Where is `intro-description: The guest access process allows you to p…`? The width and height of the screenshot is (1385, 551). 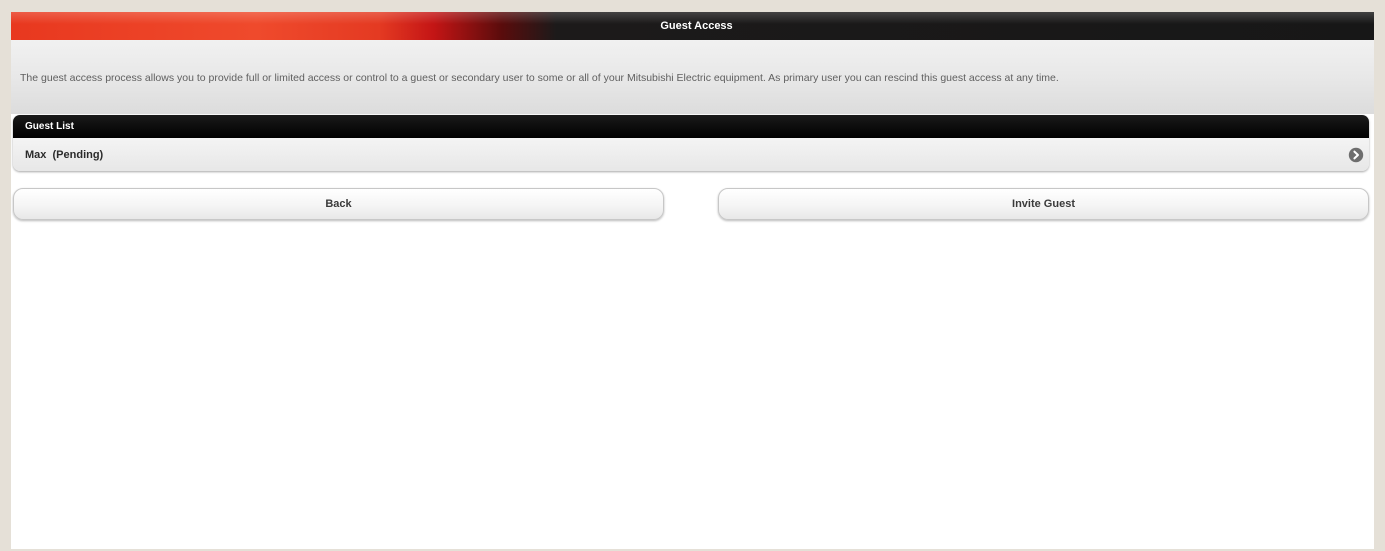
intro-description: The guest access process allows you to p… is located at coordinates (539, 78).